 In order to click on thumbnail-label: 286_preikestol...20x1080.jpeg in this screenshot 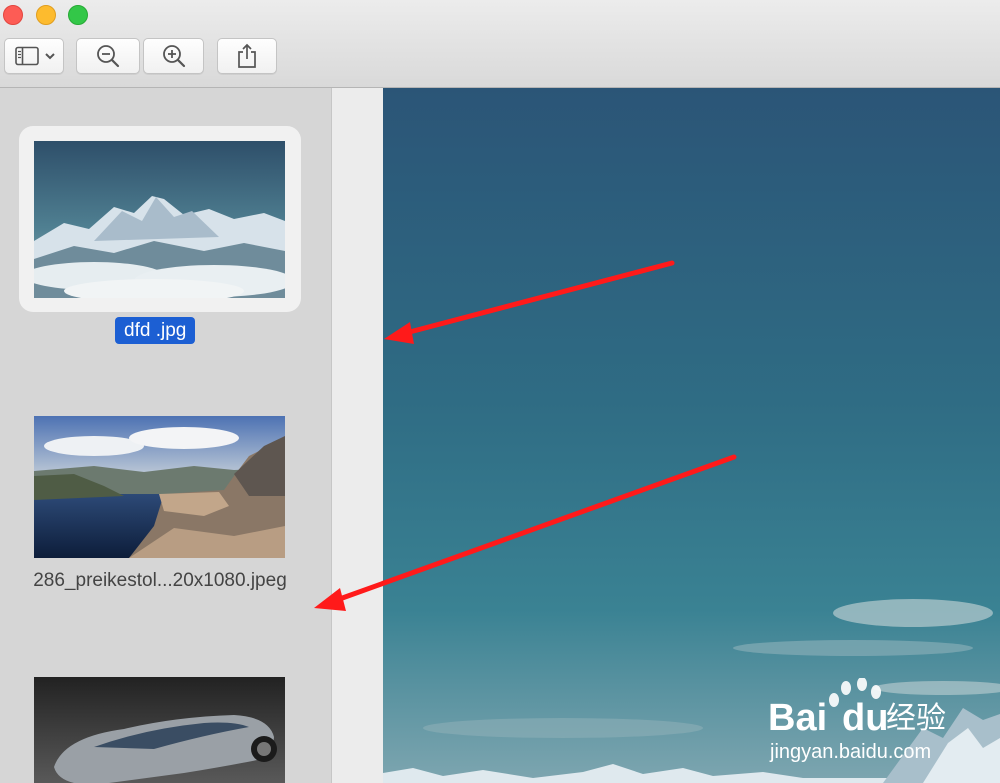, I will do `click(160, 580)`.